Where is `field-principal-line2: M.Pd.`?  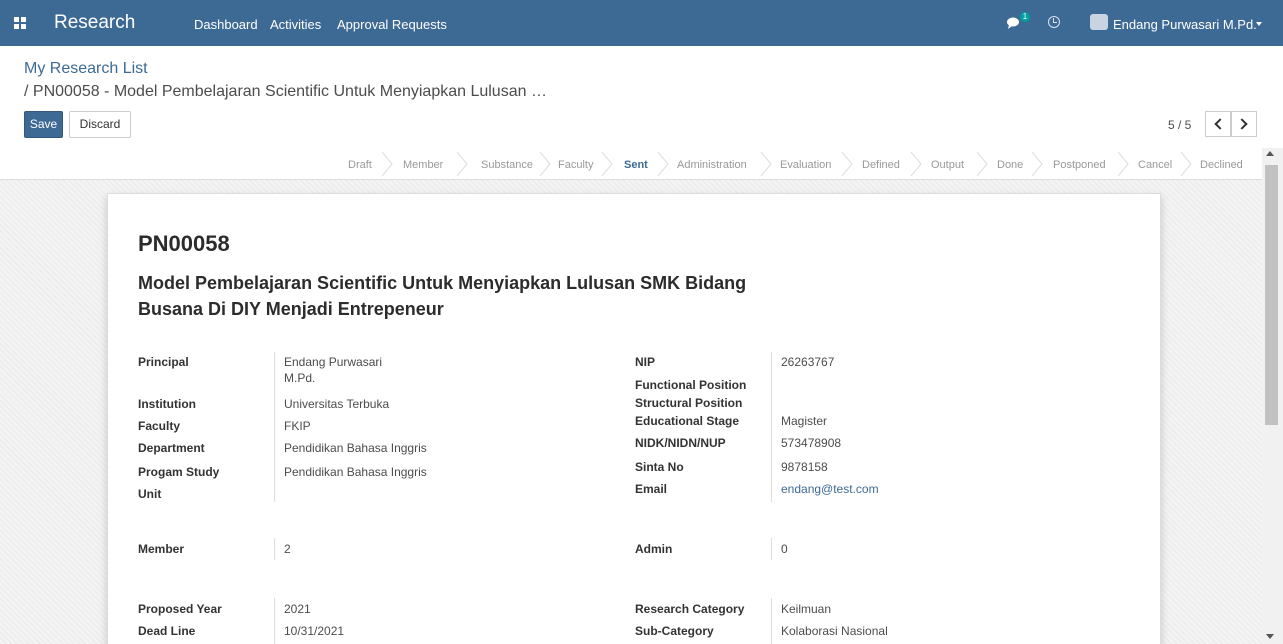 field-principal-line2: M.Pd. is located at coordinates (299, 378).